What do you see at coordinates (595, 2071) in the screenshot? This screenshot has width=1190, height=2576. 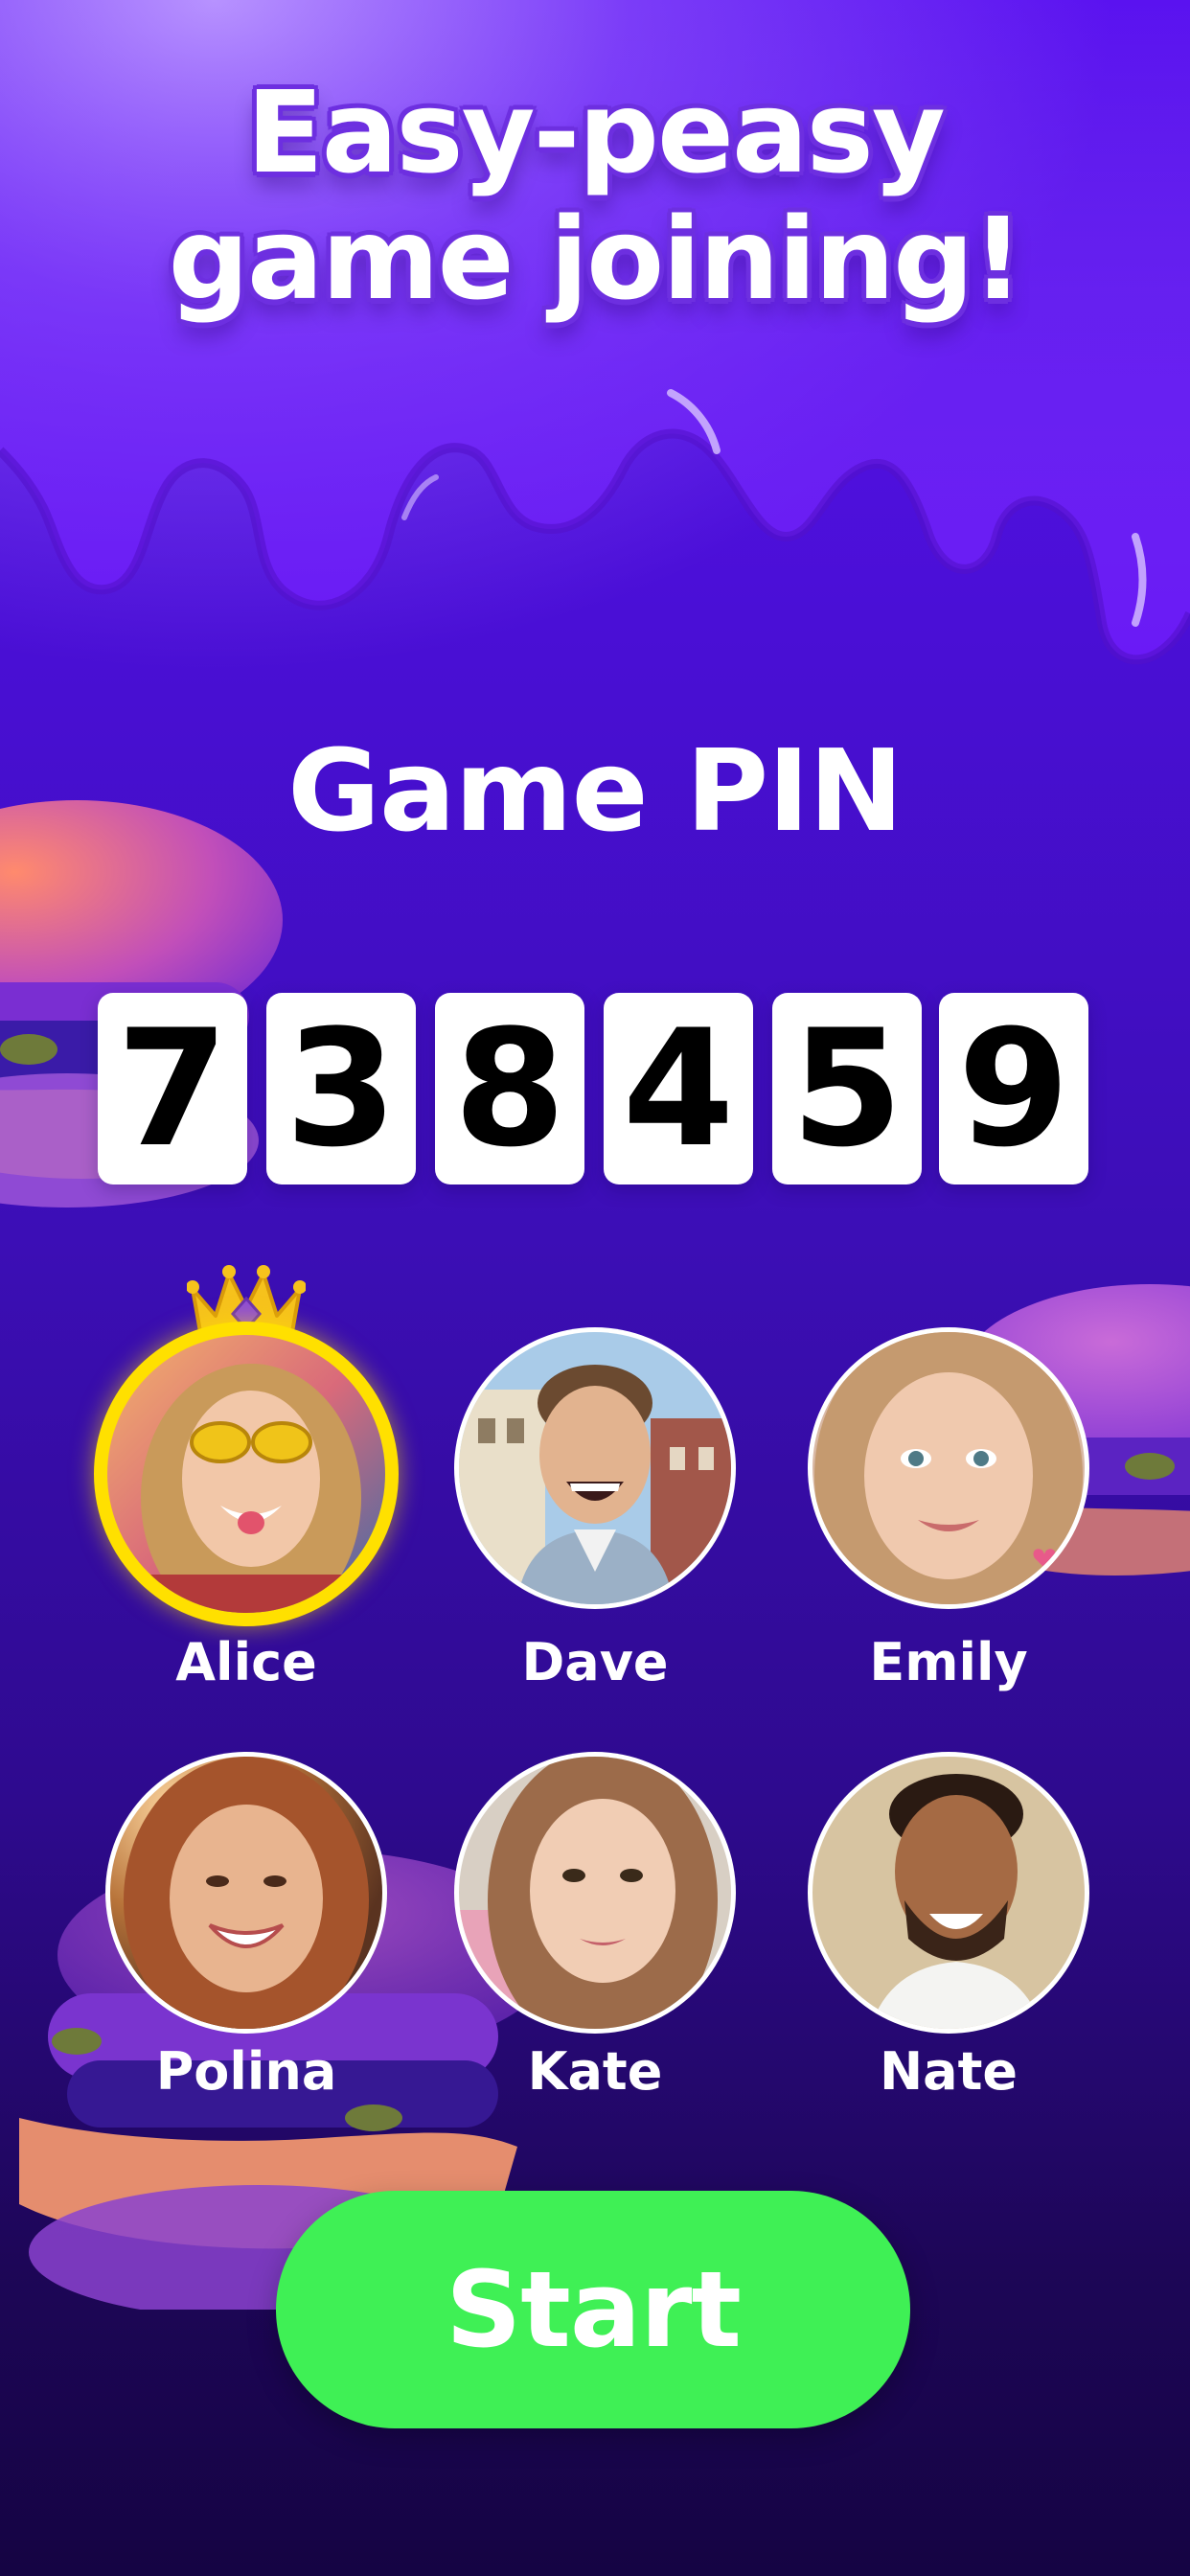 I see `player-name-kate: Kate` at bounding box center [595, 2071].